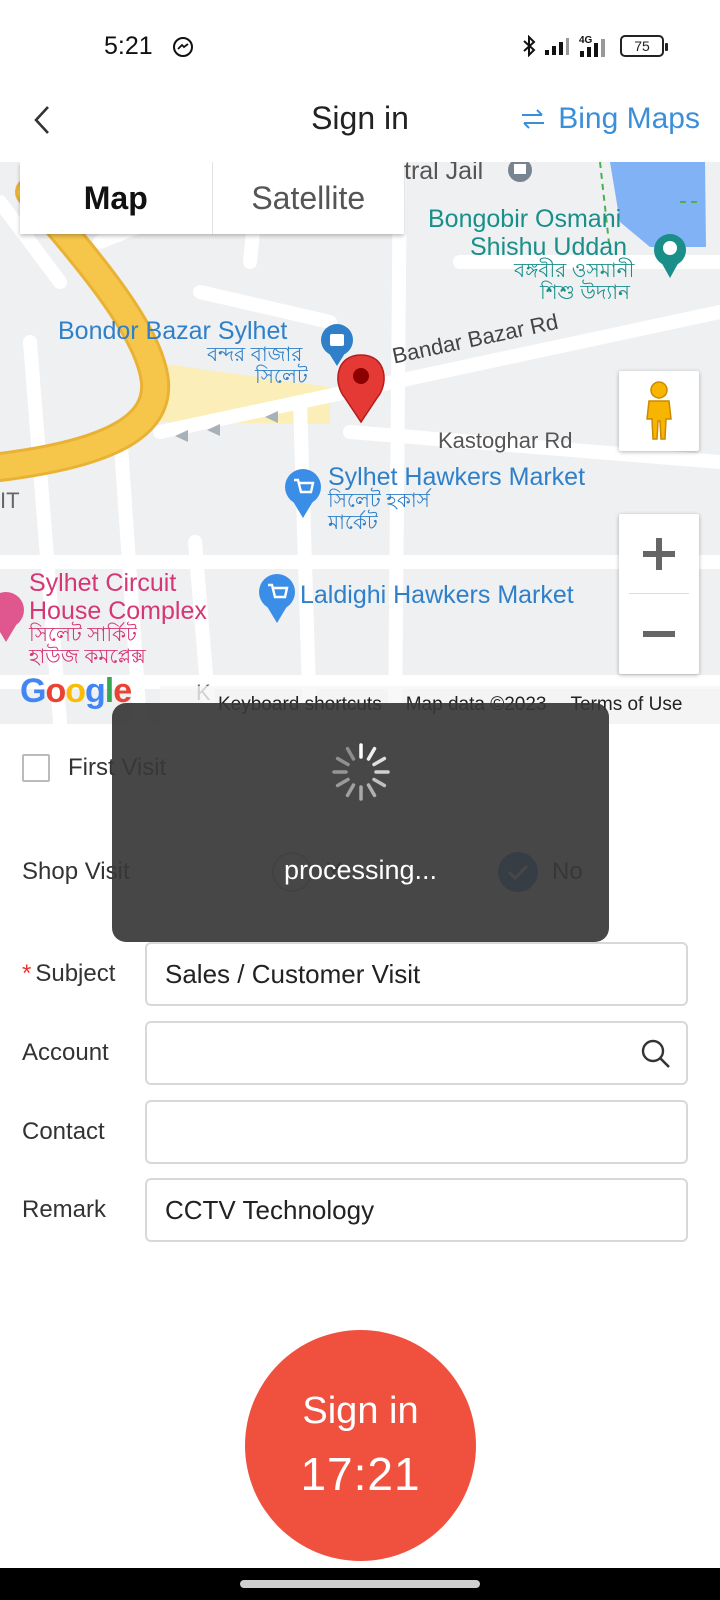 Image resolution: width=720 pixels, height=1600 pixels. I want to click on account-label: Account, so click(65, 1052).